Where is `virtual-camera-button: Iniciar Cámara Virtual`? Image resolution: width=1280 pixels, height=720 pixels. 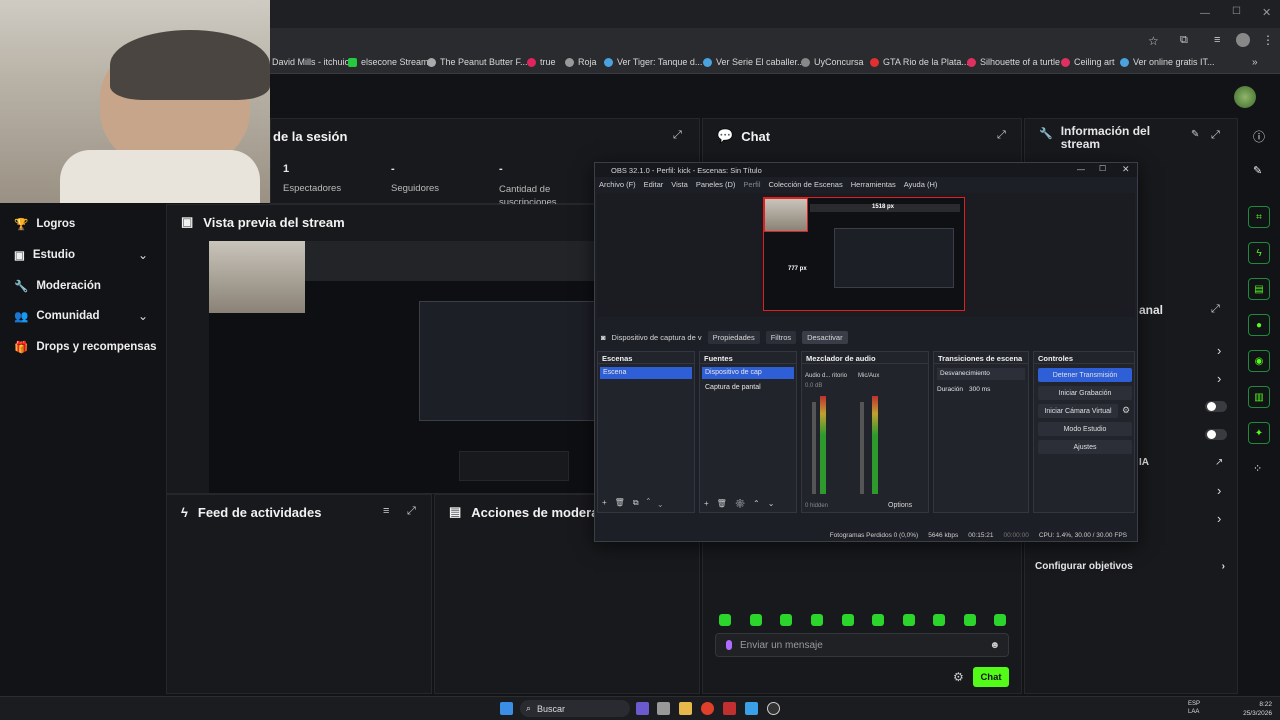
virtual-camera-button: Iniciar Cámara Virtual is located at coordinates (1078, 411).